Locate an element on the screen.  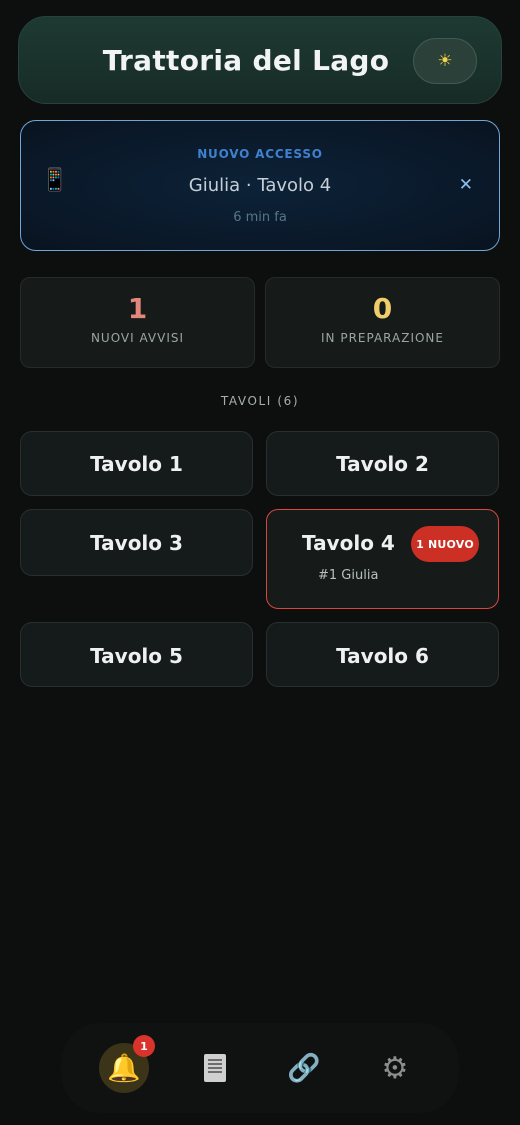
table-card-6: Tavolo 6 is located at coordinates (382, 654).